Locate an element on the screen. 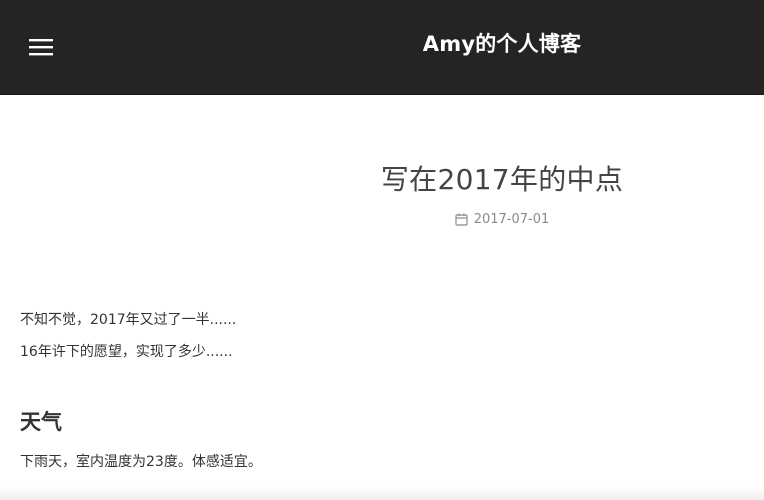 This screenshot has height=500, width=764. calendar-icon is located at coordinates (461, 219).